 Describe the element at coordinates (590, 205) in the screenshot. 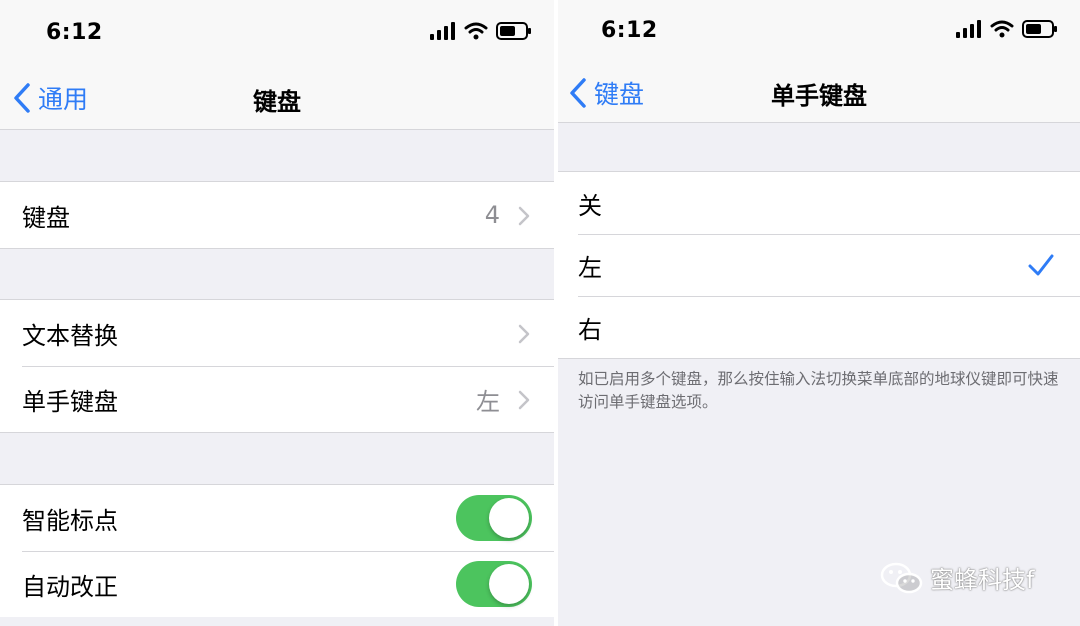

I see `option-label: 关` at that location.